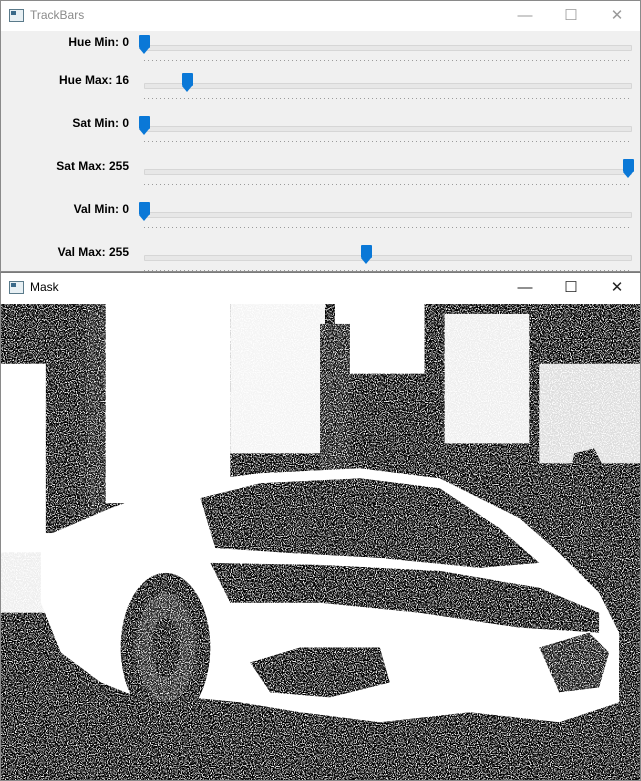 The width and height of the screenshot is (641, 781). Describe the element at coordinates (320, 53) in the screenshot. I see `trackbar-hue-min: Hue Min: 0` at that location.